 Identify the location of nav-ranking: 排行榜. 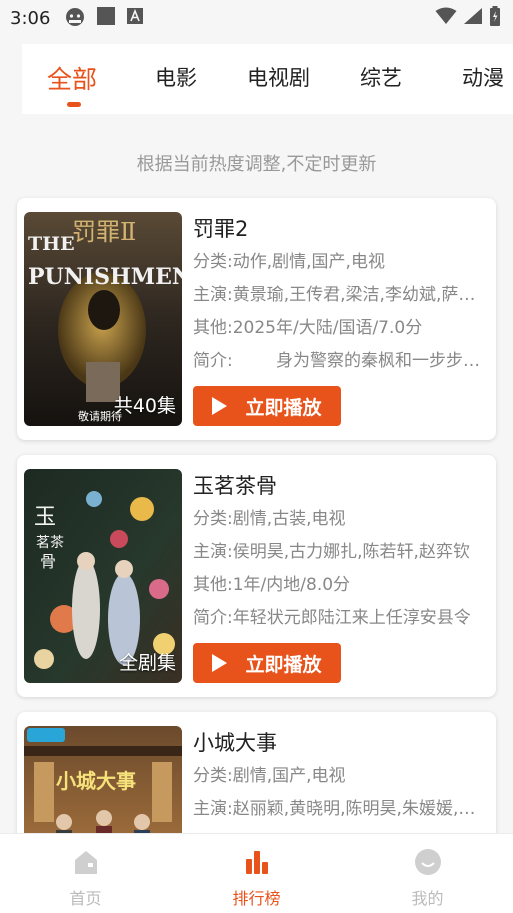
(256, 873).